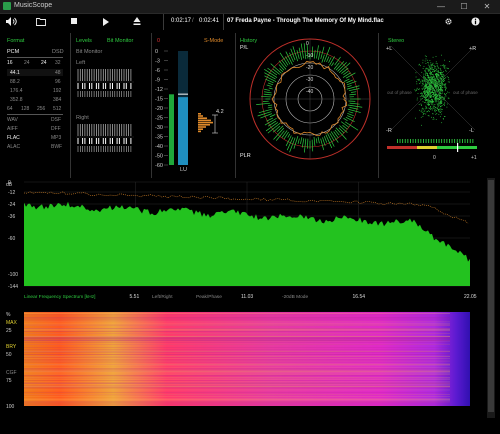 Image resolution: width=500 pixels, height=434 pixels. I want to click on format-title: Format, so click(16, 41).